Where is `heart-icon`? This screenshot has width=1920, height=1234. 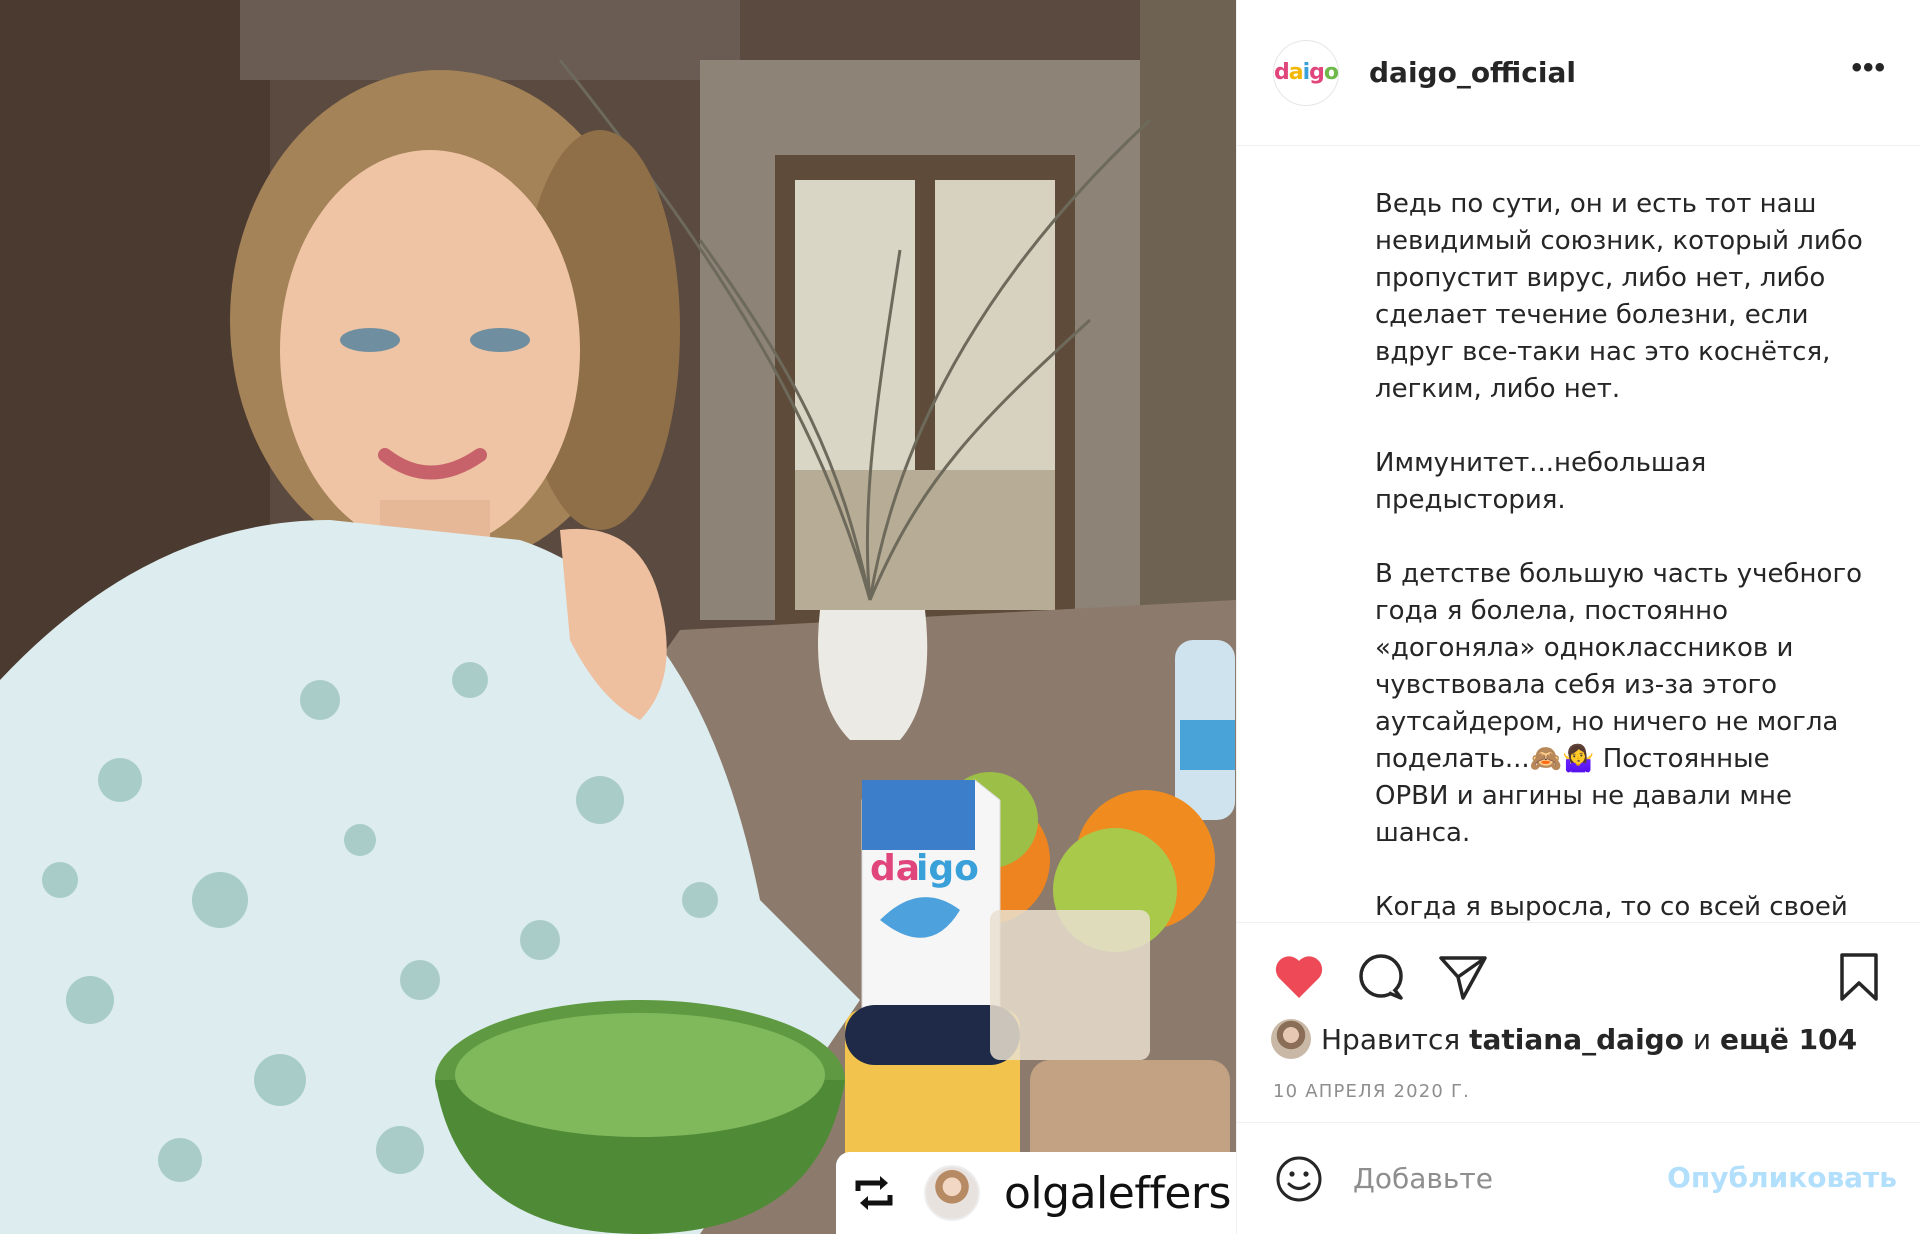 heart-icon is located at coordinates (1299, 977).